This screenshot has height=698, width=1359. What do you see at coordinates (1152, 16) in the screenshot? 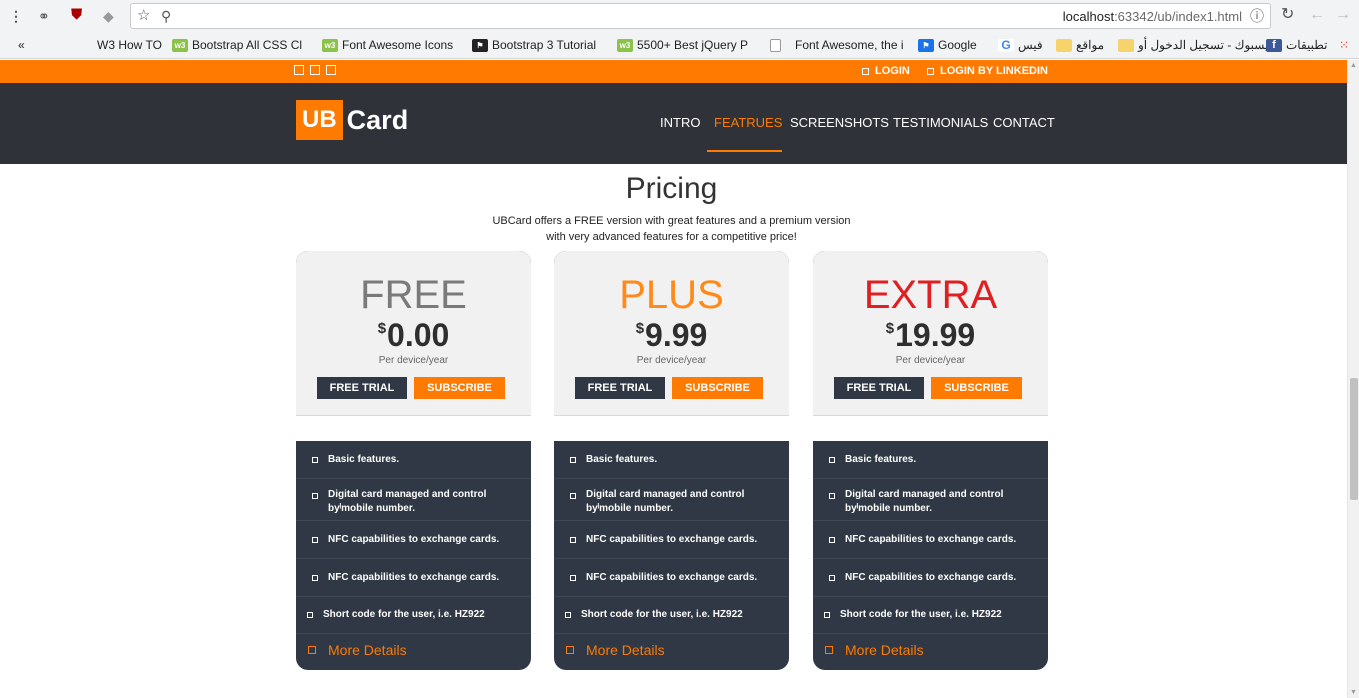
I see `url-text: localhost:63342/ub/index1.html` at bounding box center [1152, 16].